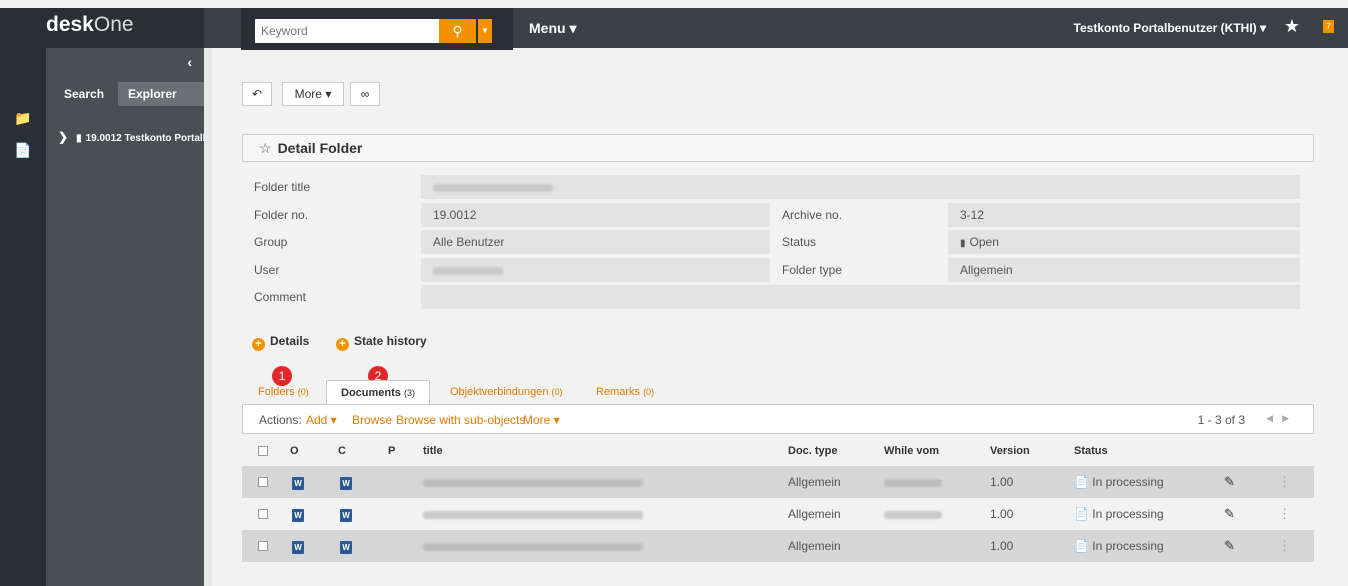  Describe the element at coordinates (771, 215) in the screenshot. I see `field-row-folder-no: Folder no. 19.0012 Archive no. 3-12` at that location.